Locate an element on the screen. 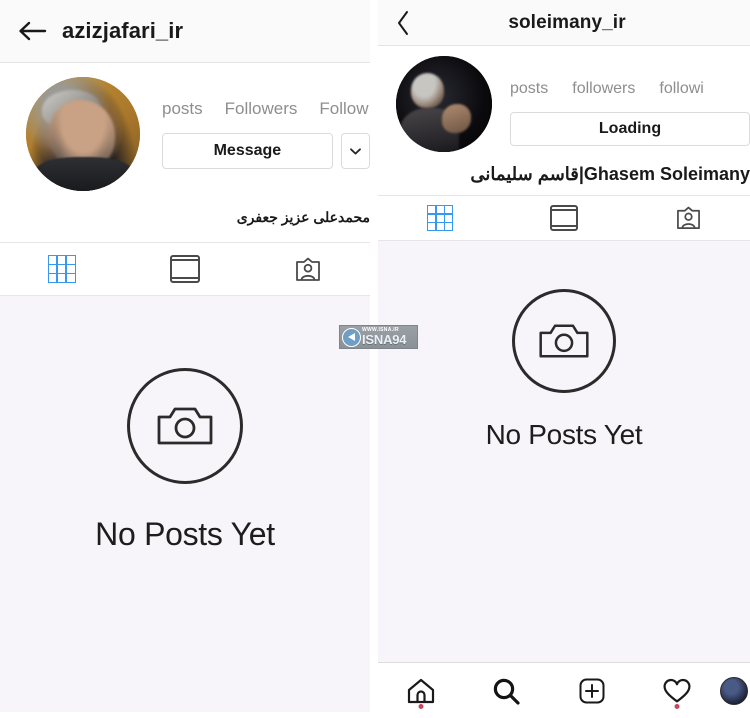 This screenshot has height=718, width=750. left-action-row: Message is located at coordinates (266, 151).